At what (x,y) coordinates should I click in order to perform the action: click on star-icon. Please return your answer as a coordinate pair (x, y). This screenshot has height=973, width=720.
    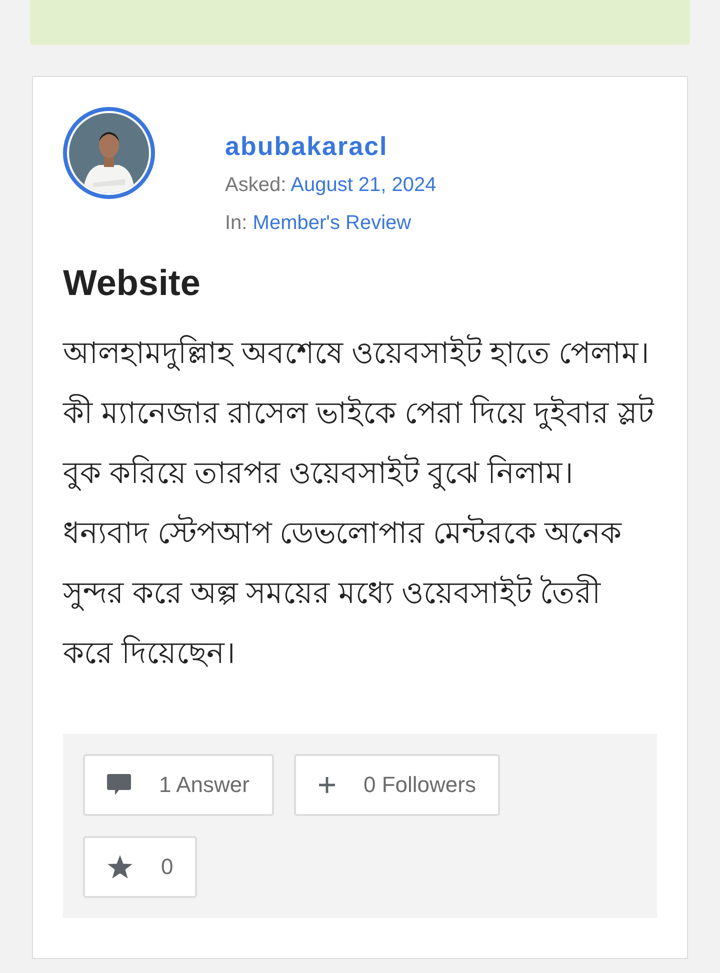
    Looking at the image, I should click on (120, 867).